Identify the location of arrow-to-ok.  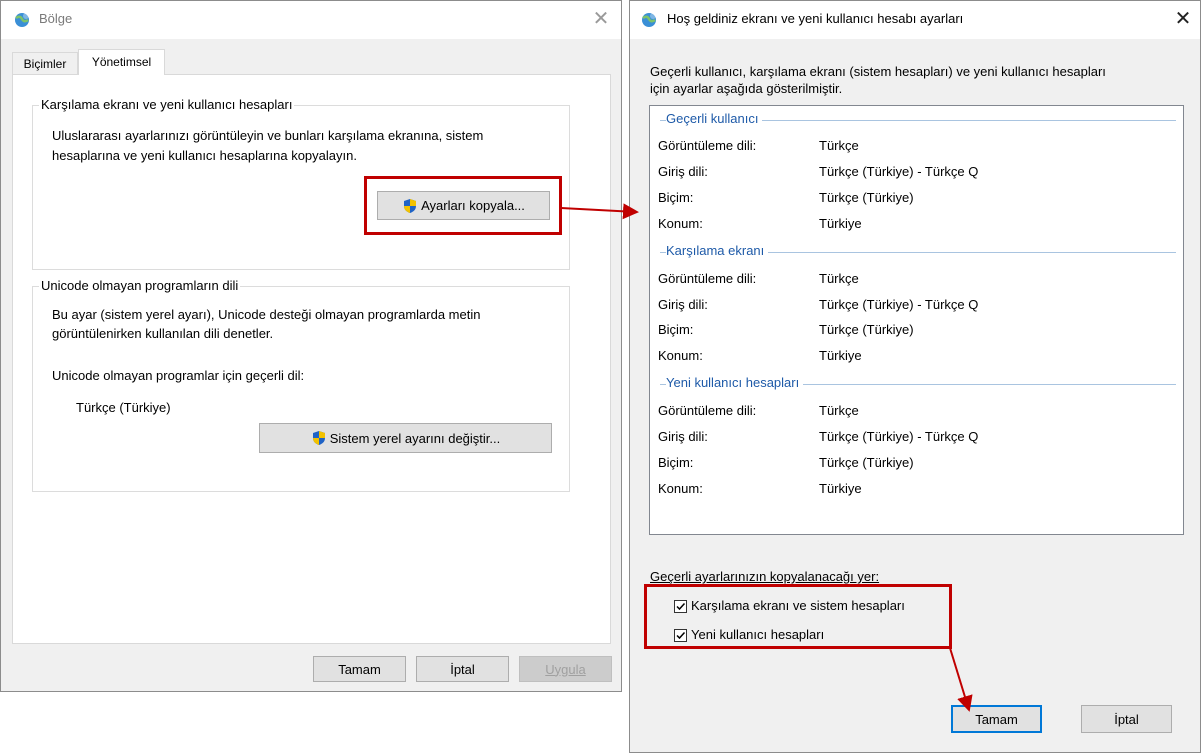
(961, 679).